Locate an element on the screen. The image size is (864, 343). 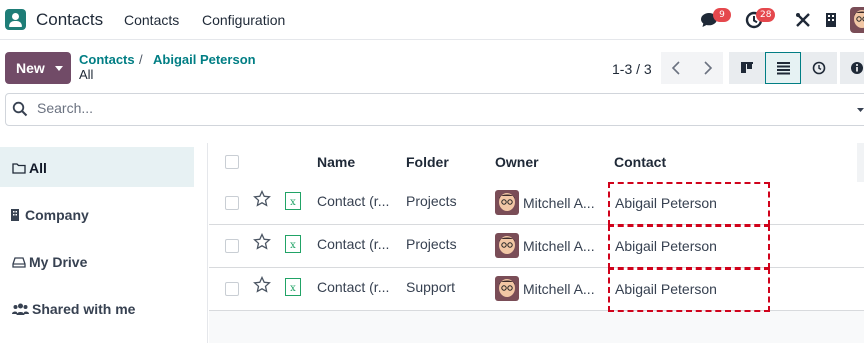
new-button-label: New is located at coordinates (30, 68).